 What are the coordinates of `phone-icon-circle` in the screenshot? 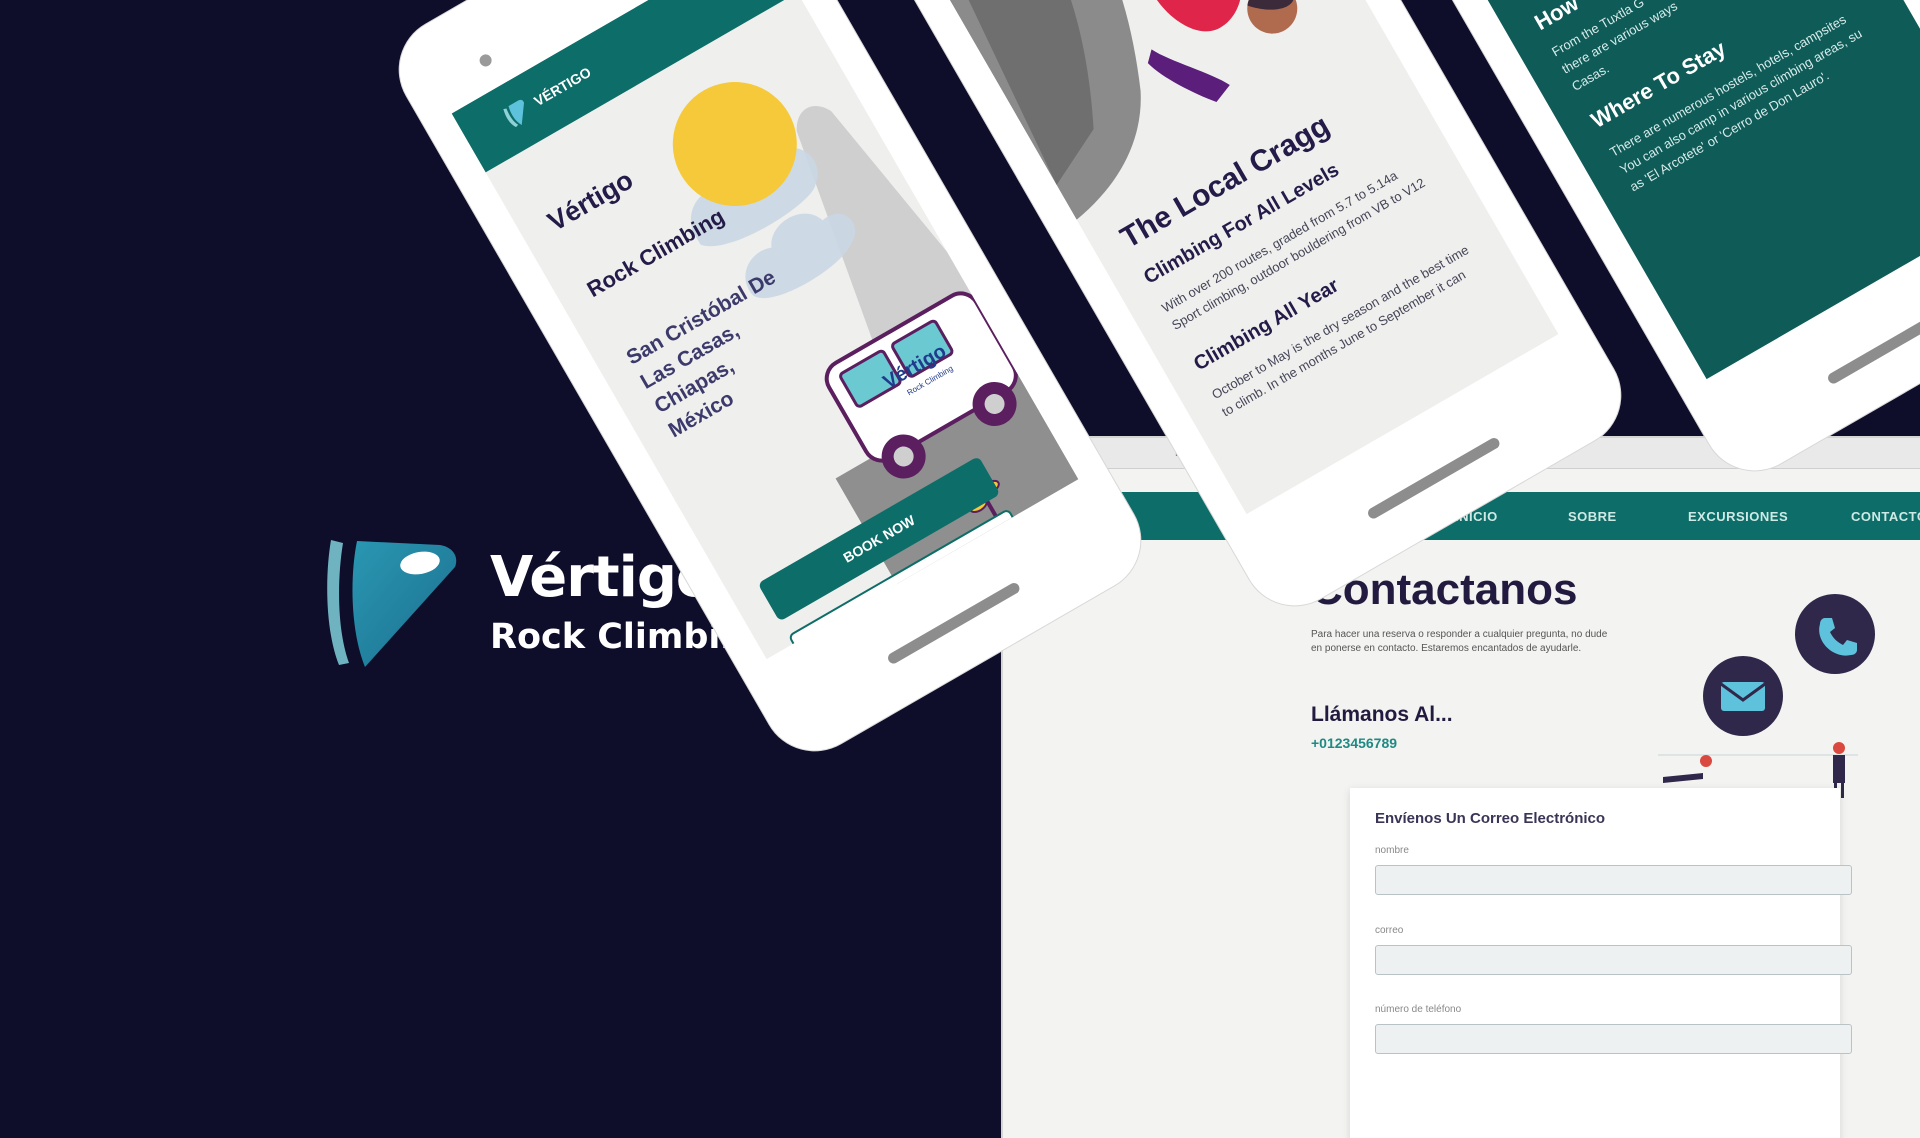 It's located at (1835, 634).